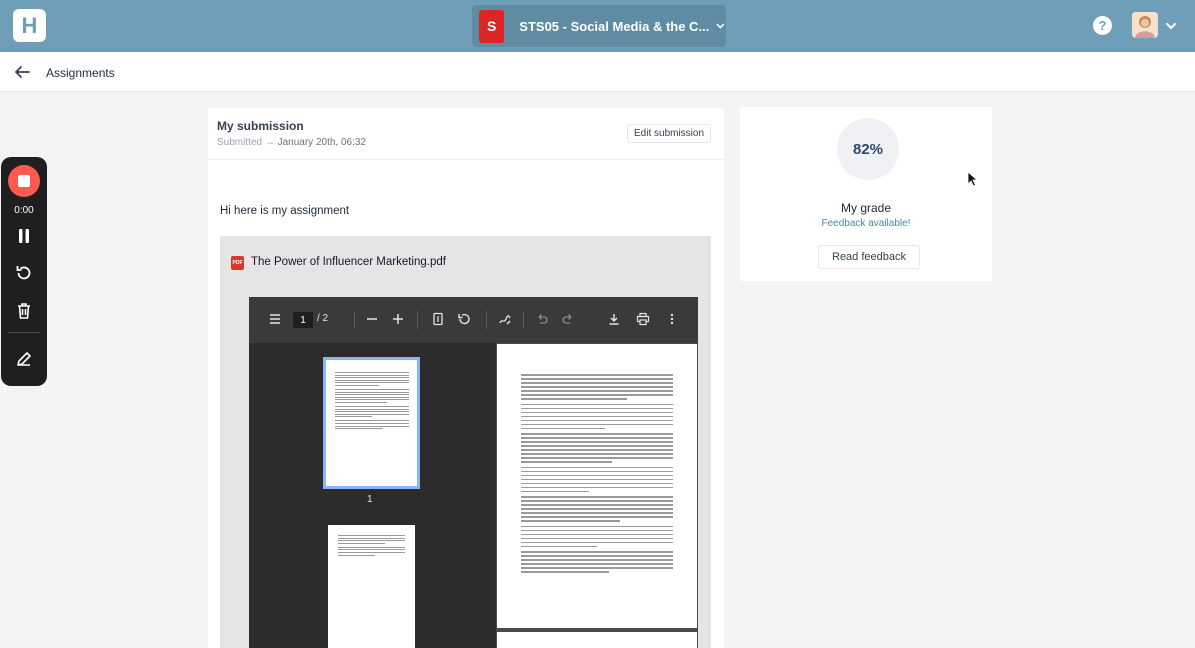  Describe the element at coordinates (398, 319) in the screenshot. I see `zoom-in-icon` at that location.